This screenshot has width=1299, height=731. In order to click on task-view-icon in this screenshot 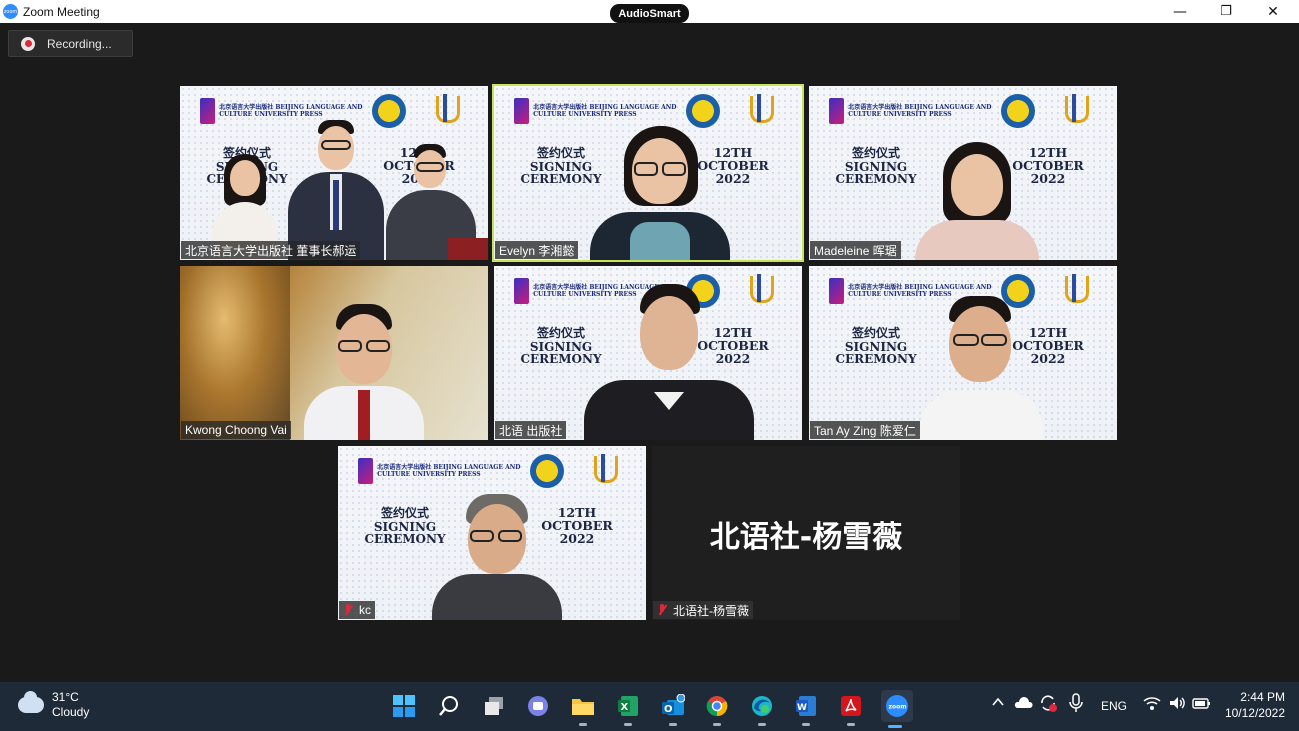, I will do `click(494, 706)`.